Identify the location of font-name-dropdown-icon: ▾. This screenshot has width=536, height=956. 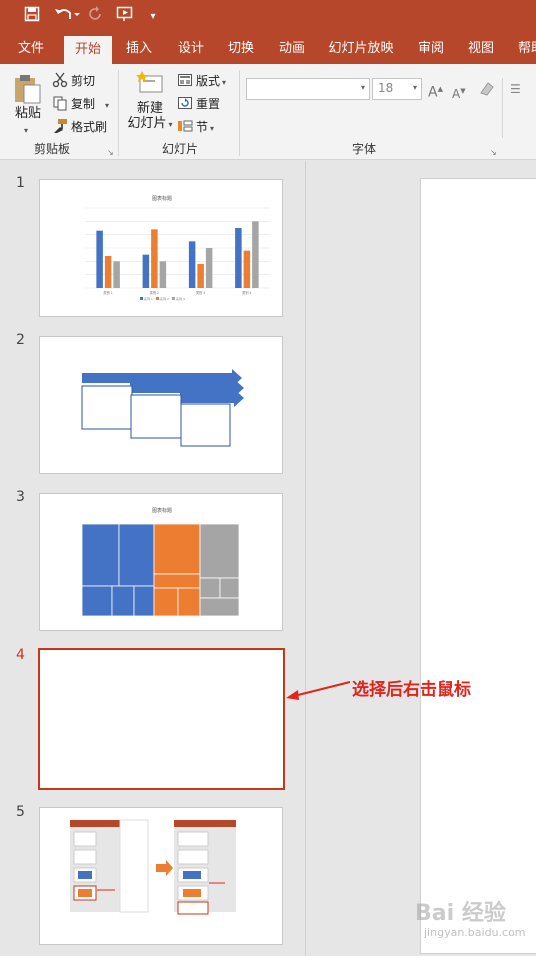
(363, 87).